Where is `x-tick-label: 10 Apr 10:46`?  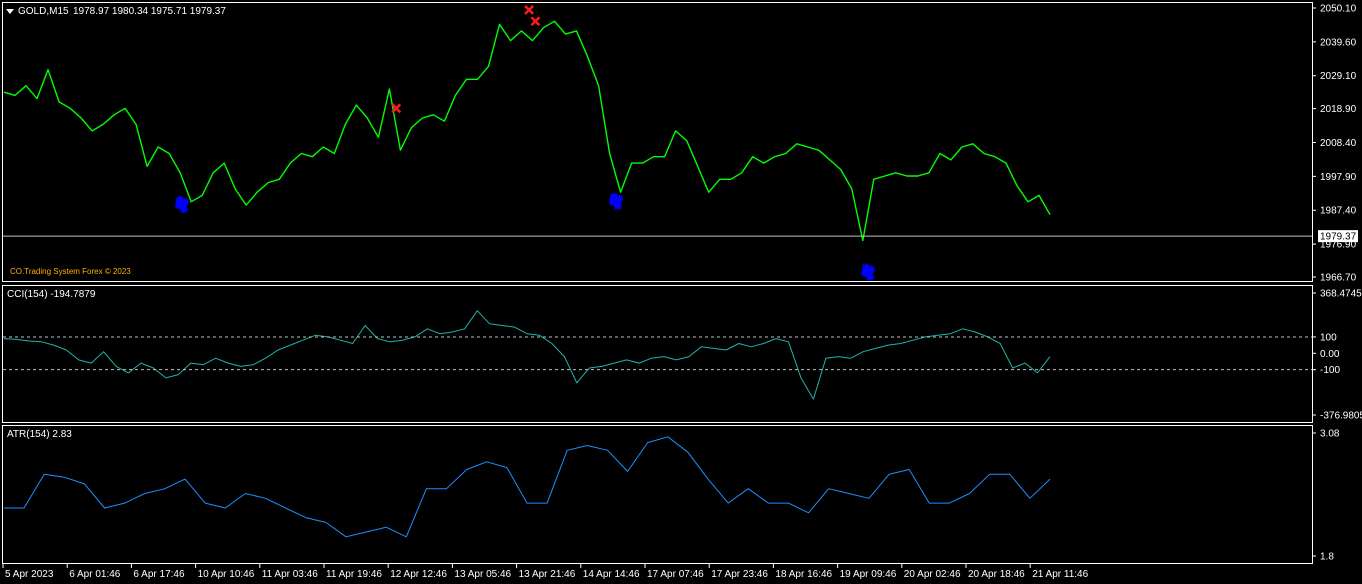 x-tick-label: 10 Apr 10:46 is located at coordinates (226, 574).